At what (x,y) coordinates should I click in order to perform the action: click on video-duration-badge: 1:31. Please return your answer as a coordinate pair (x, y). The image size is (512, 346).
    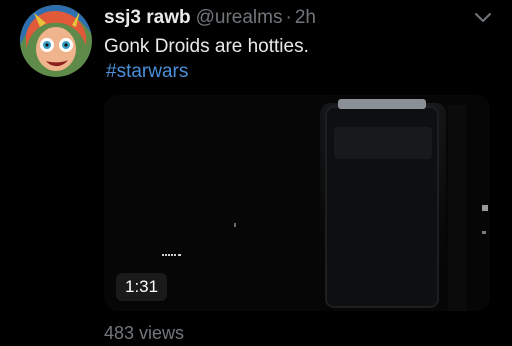
    Looking at the image, I should click on (142, 287).